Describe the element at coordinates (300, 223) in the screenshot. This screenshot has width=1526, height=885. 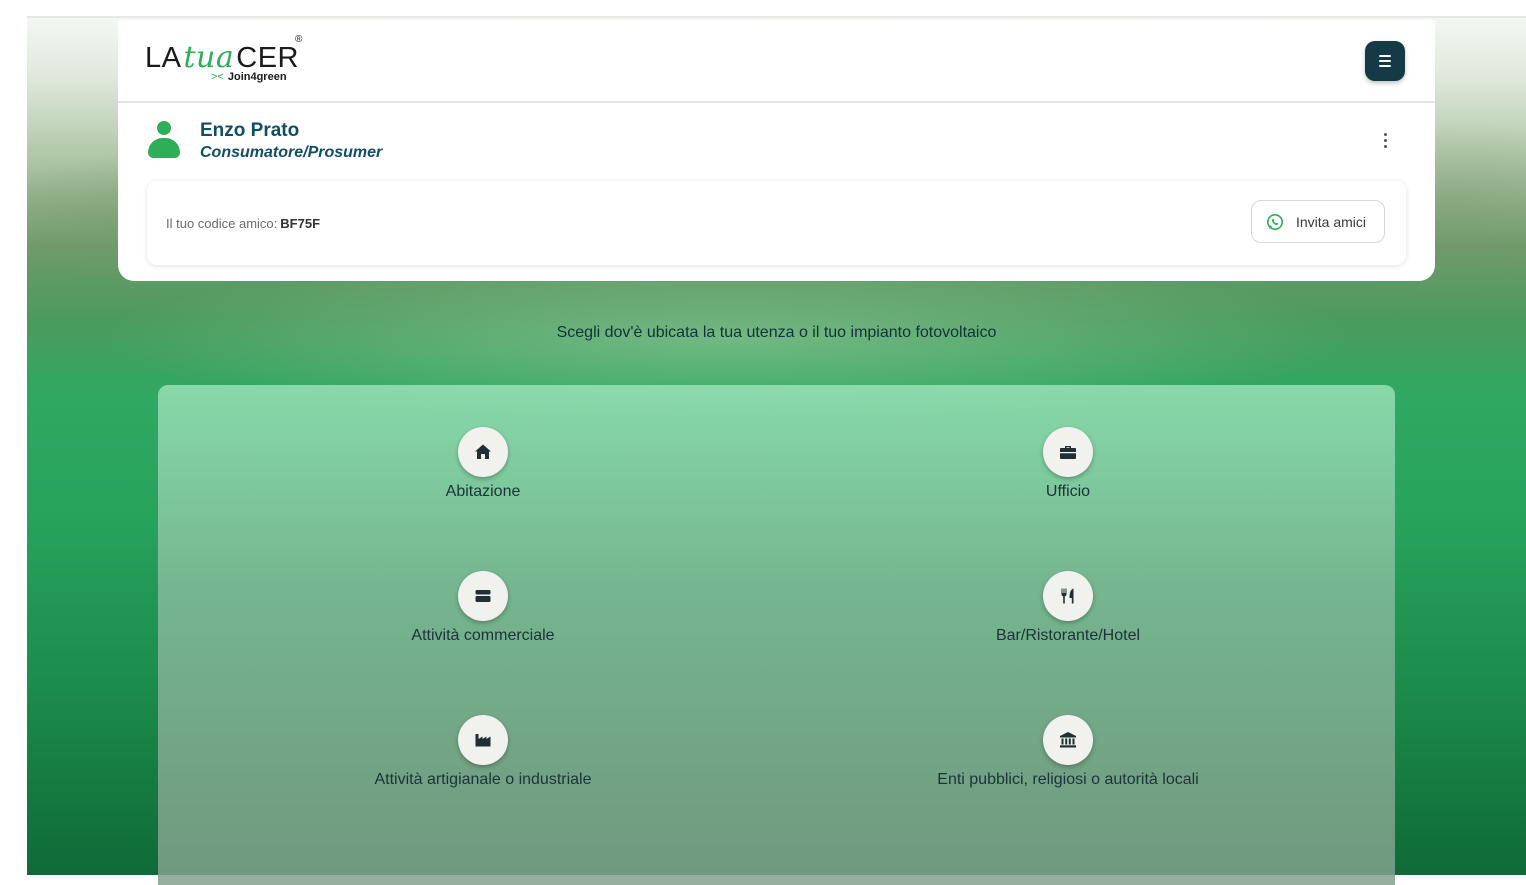
I see `referral-code: BF75F` at that location.